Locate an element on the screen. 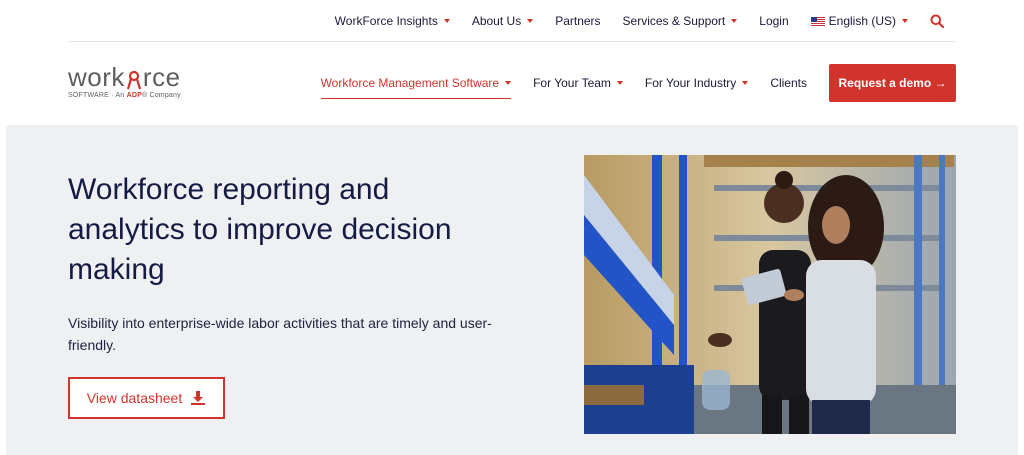 Image resolution: width=1024 pixels, height=455 pixels. nav-label: Clients is located at coordinates (788, 83).